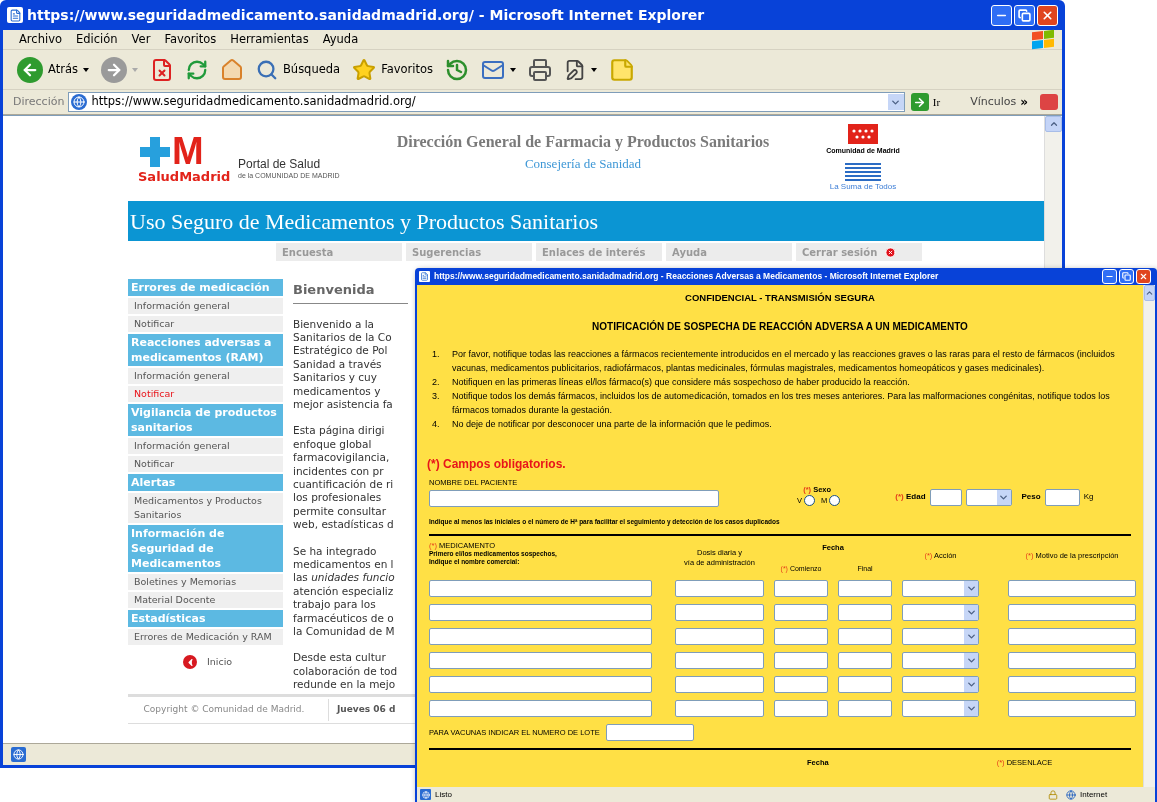  Describe the element at coordinates (205, 600) in the screenshot. I see `sidebar-item: Material Docente` at that location.